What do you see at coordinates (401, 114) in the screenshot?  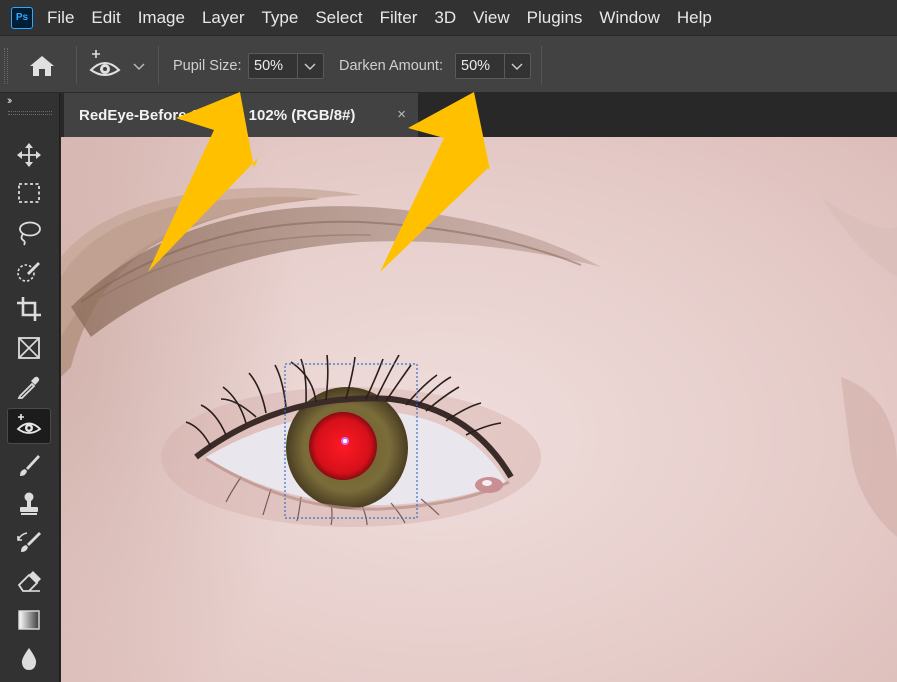 I see `close-tab-button: ×` at bounding box center [401, 114].